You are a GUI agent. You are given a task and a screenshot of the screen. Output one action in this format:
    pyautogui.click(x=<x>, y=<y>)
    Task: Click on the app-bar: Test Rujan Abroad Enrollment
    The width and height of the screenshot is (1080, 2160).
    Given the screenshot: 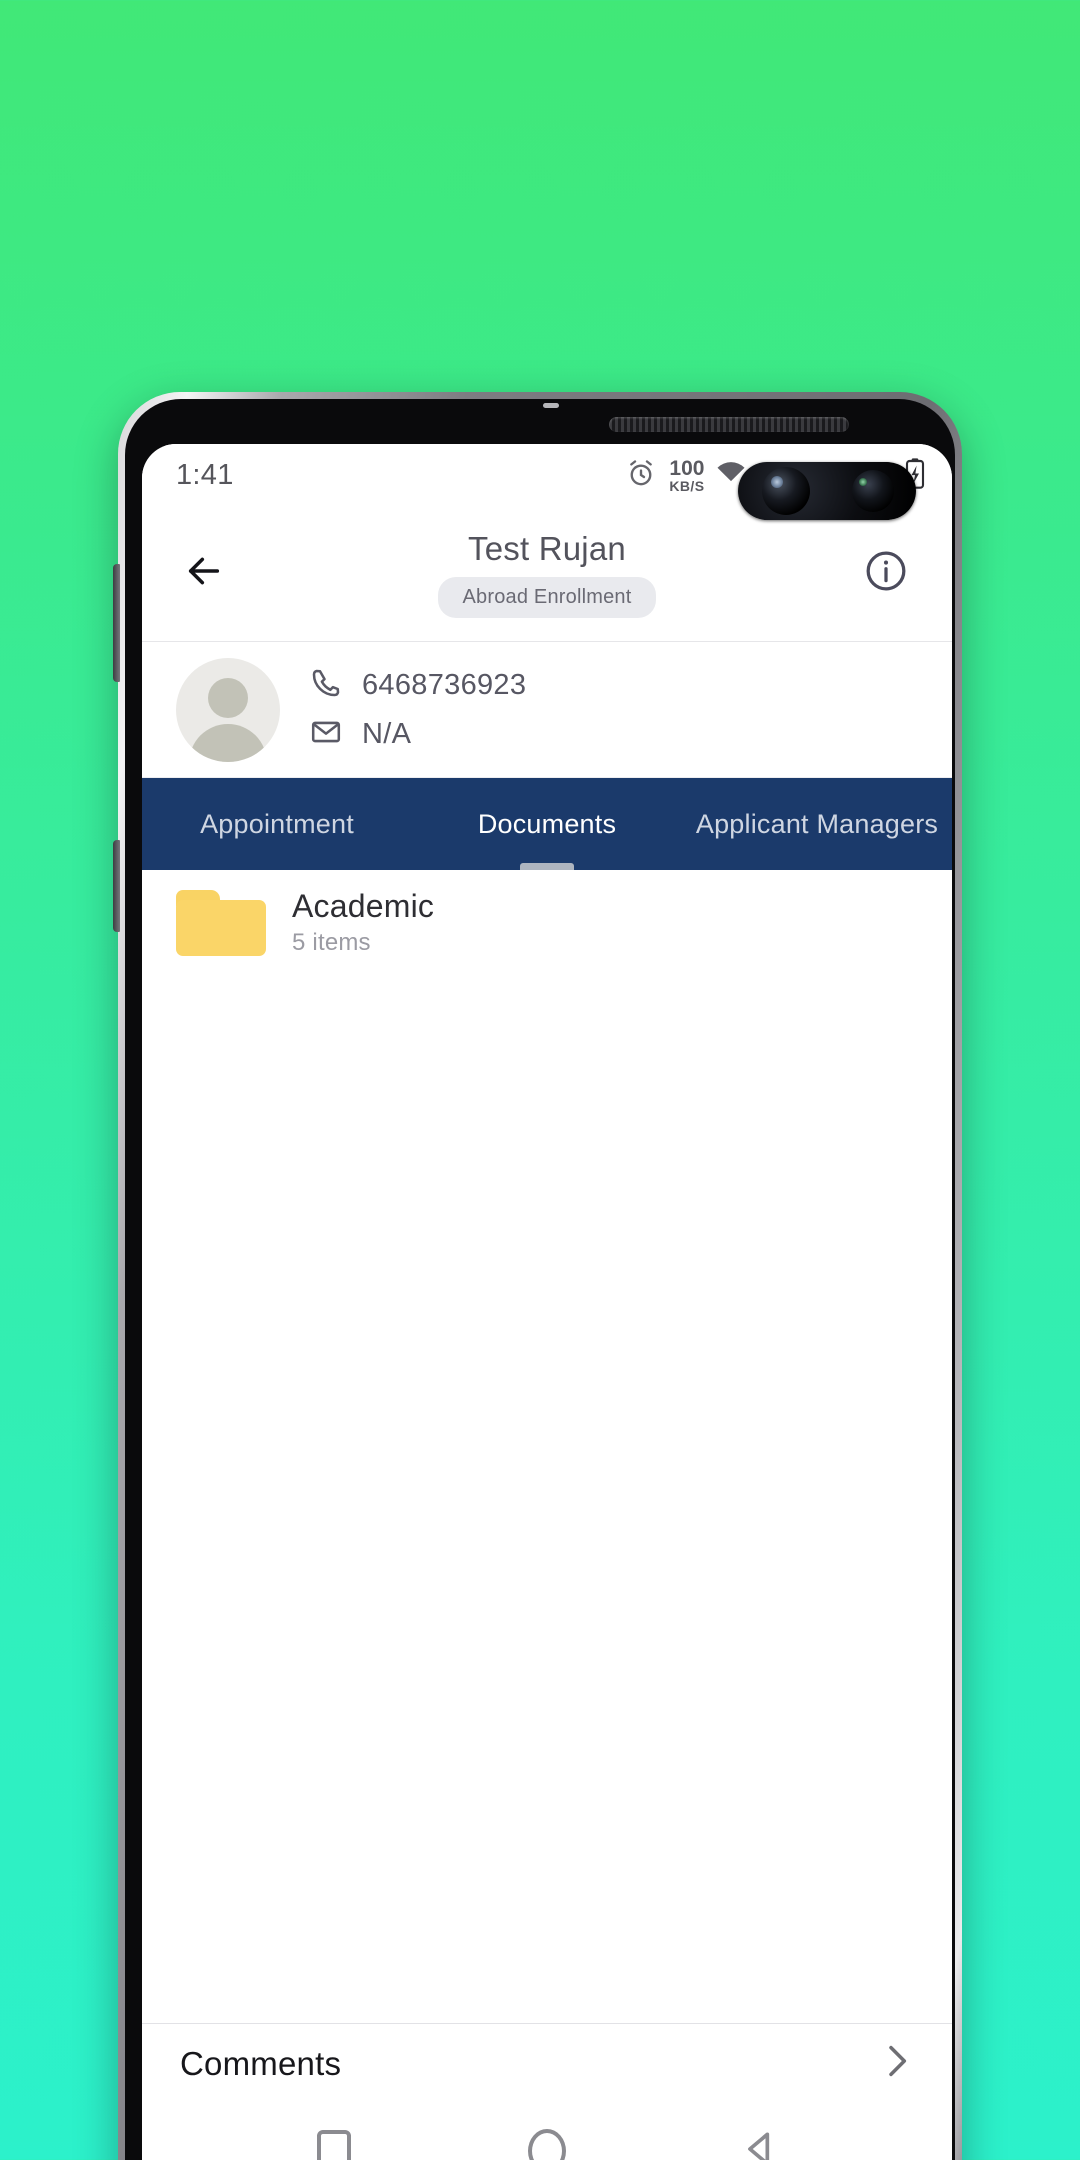 What is the action you would take?
    pyautogui.click(x=547, y=574)
    